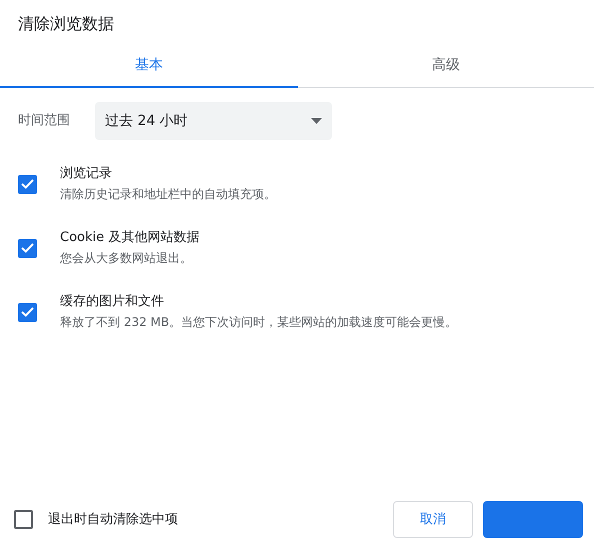  I want to click on option-description: 您会从大多数网站退出。, so click(126, 258).